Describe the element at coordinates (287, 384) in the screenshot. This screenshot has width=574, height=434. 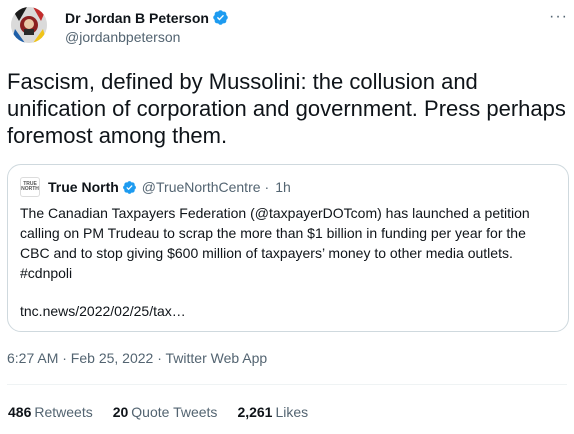
I see `divider` at that location.